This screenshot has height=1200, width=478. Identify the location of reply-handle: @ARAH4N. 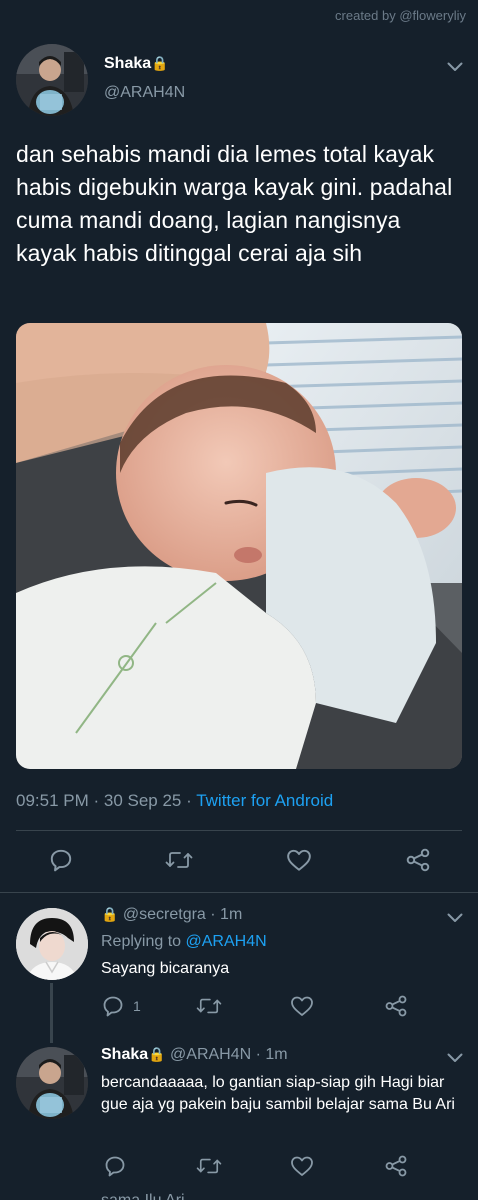
(210, 1054).